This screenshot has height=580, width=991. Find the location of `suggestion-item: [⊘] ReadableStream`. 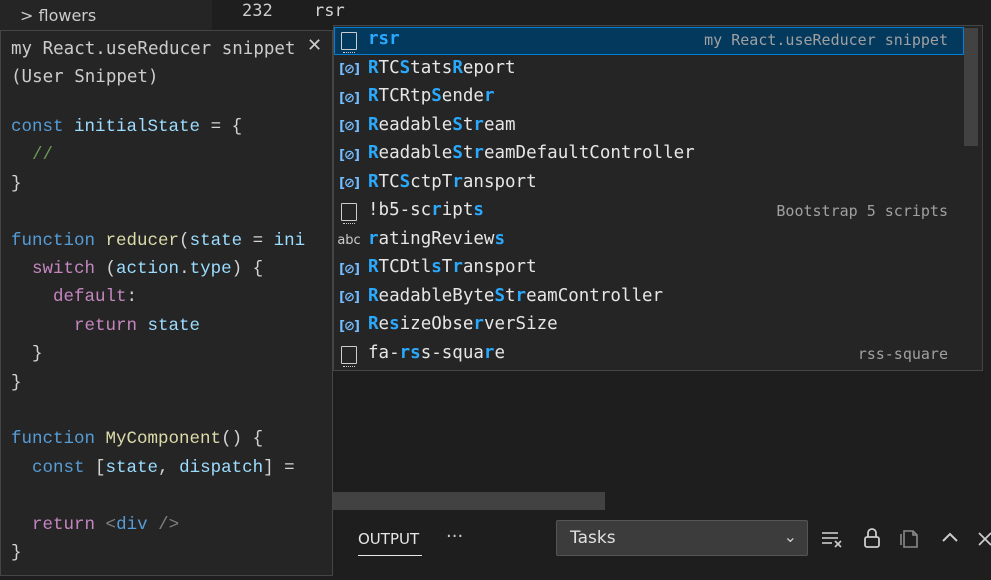

suggestion-item: [⊘] ReadableStream is located at coordinates (649, 127).